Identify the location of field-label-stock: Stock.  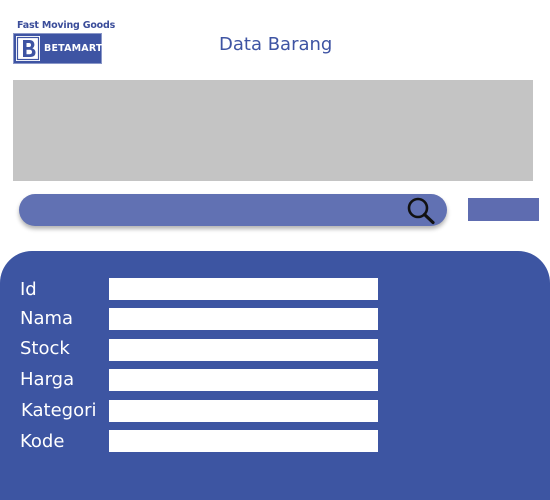
(45, 348).